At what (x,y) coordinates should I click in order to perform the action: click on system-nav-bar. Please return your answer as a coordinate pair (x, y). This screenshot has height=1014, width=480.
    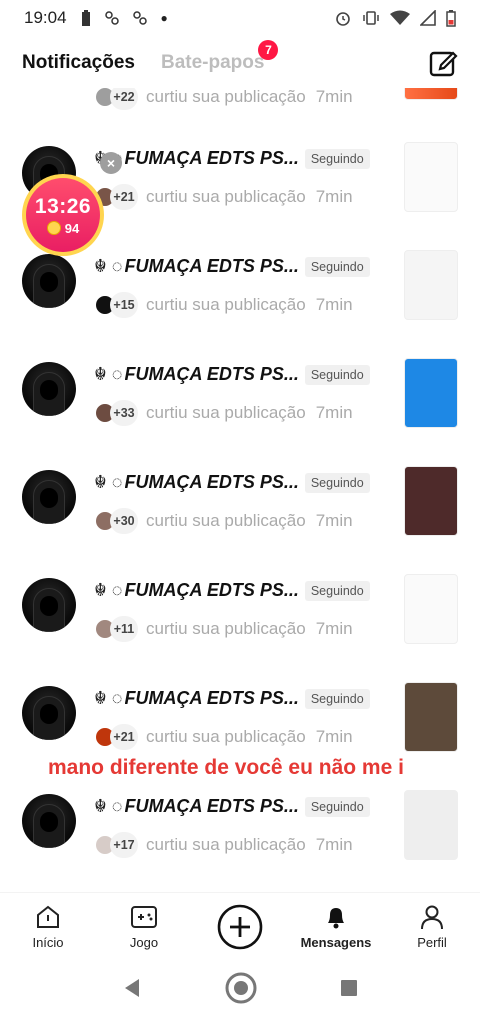
    Looking at the image, I should click on (240, 988).